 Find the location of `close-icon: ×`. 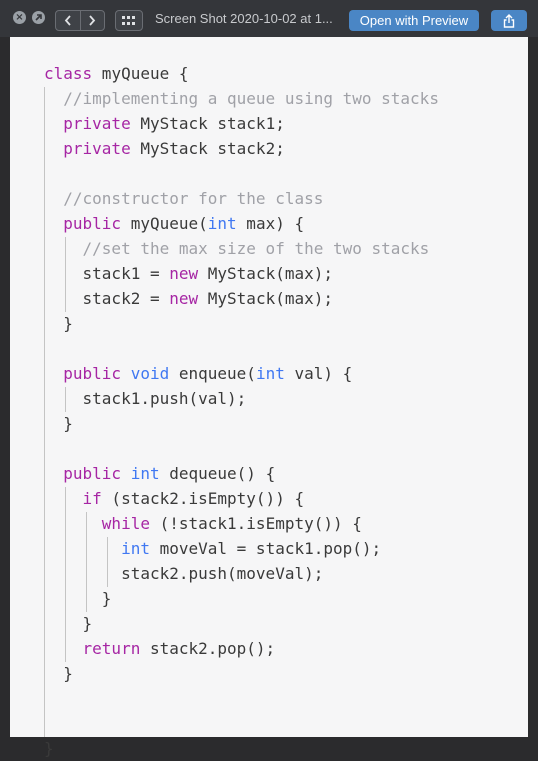

close-icon: × is located at coordinates (19, 17).